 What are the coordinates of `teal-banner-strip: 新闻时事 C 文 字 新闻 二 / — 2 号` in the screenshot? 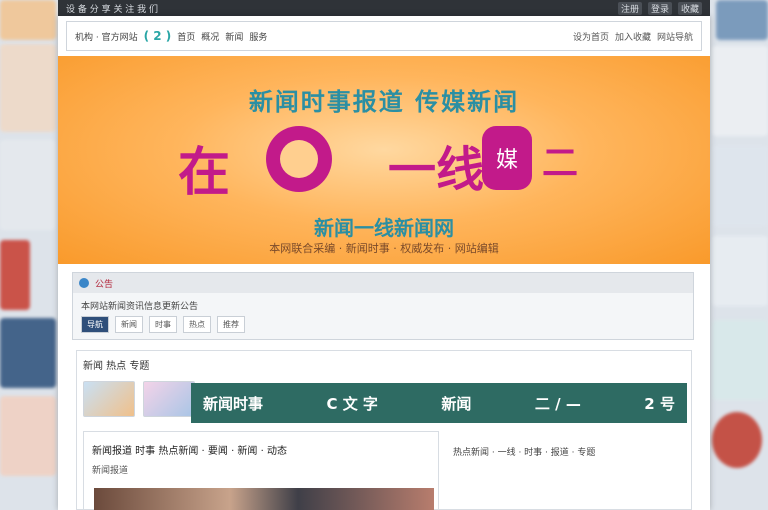 It's located at (439, 403).